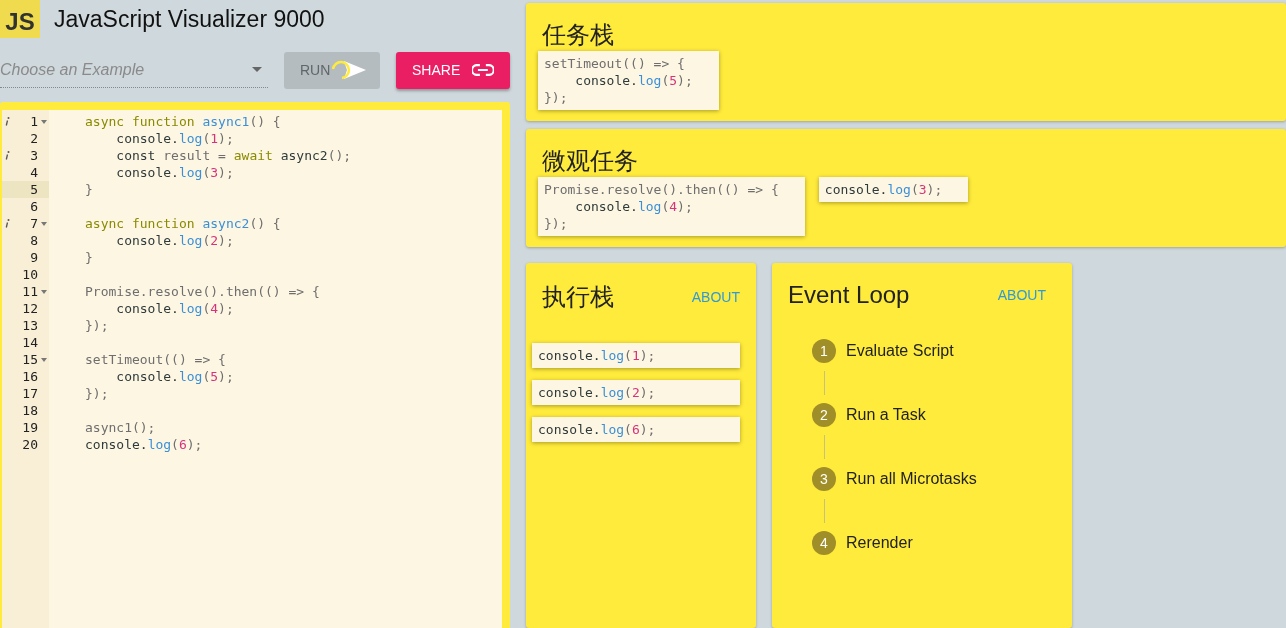 Image resolution: width=1286 pixels, height=628 pixels. I want to click on code-line: const result = await async2();, so click(233, 155).